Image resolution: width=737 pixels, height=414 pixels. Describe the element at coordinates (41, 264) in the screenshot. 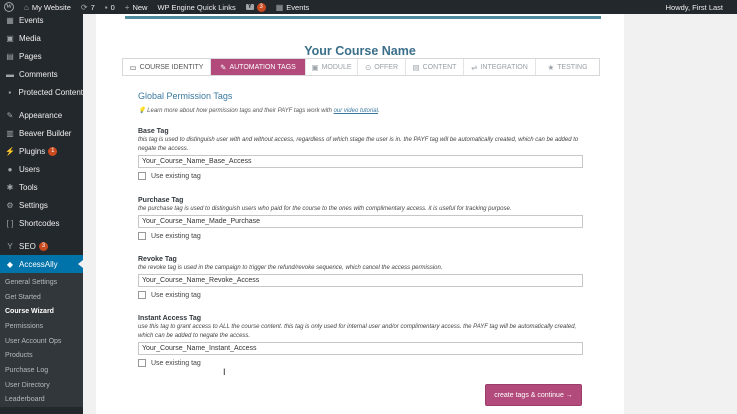

I see `sidebar-item-accessally: ◆ AccessAlly` at that location.